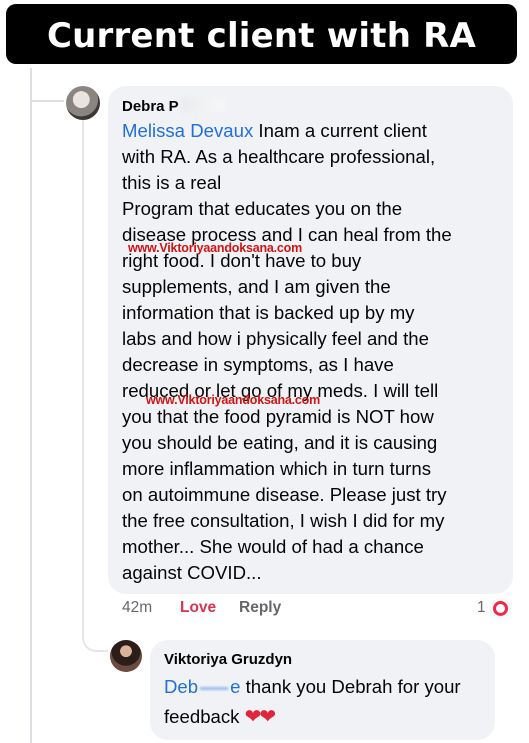 Image resolution: width=529 pixels, height=743 pixels. Describe the element at coordinates (137, 608) in the screenshot. I see `comment-timestamp: 42m` at that location.